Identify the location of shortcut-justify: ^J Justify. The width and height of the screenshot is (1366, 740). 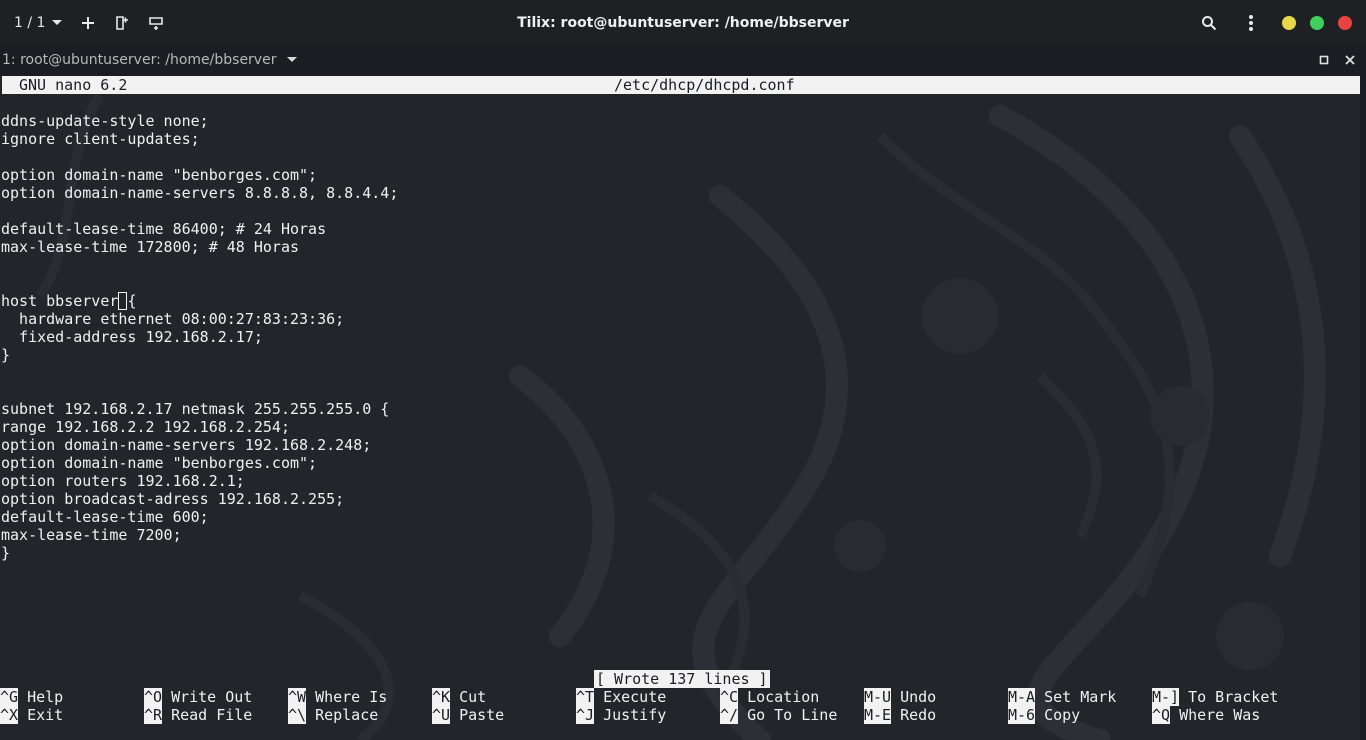
(621, 715).